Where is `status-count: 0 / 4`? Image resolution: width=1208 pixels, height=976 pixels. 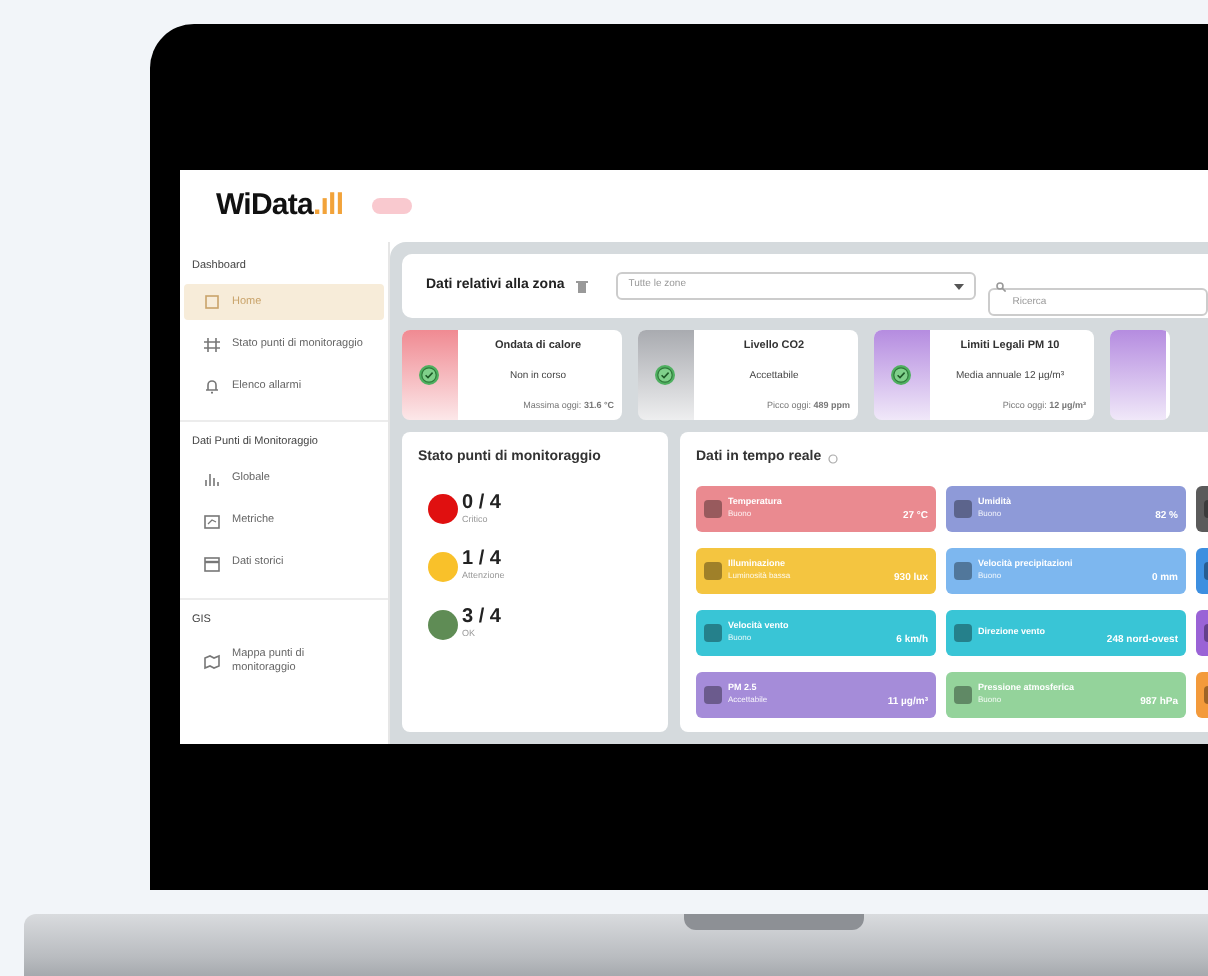 status-count: 0 / 4 is located at coordinates (481, 503).